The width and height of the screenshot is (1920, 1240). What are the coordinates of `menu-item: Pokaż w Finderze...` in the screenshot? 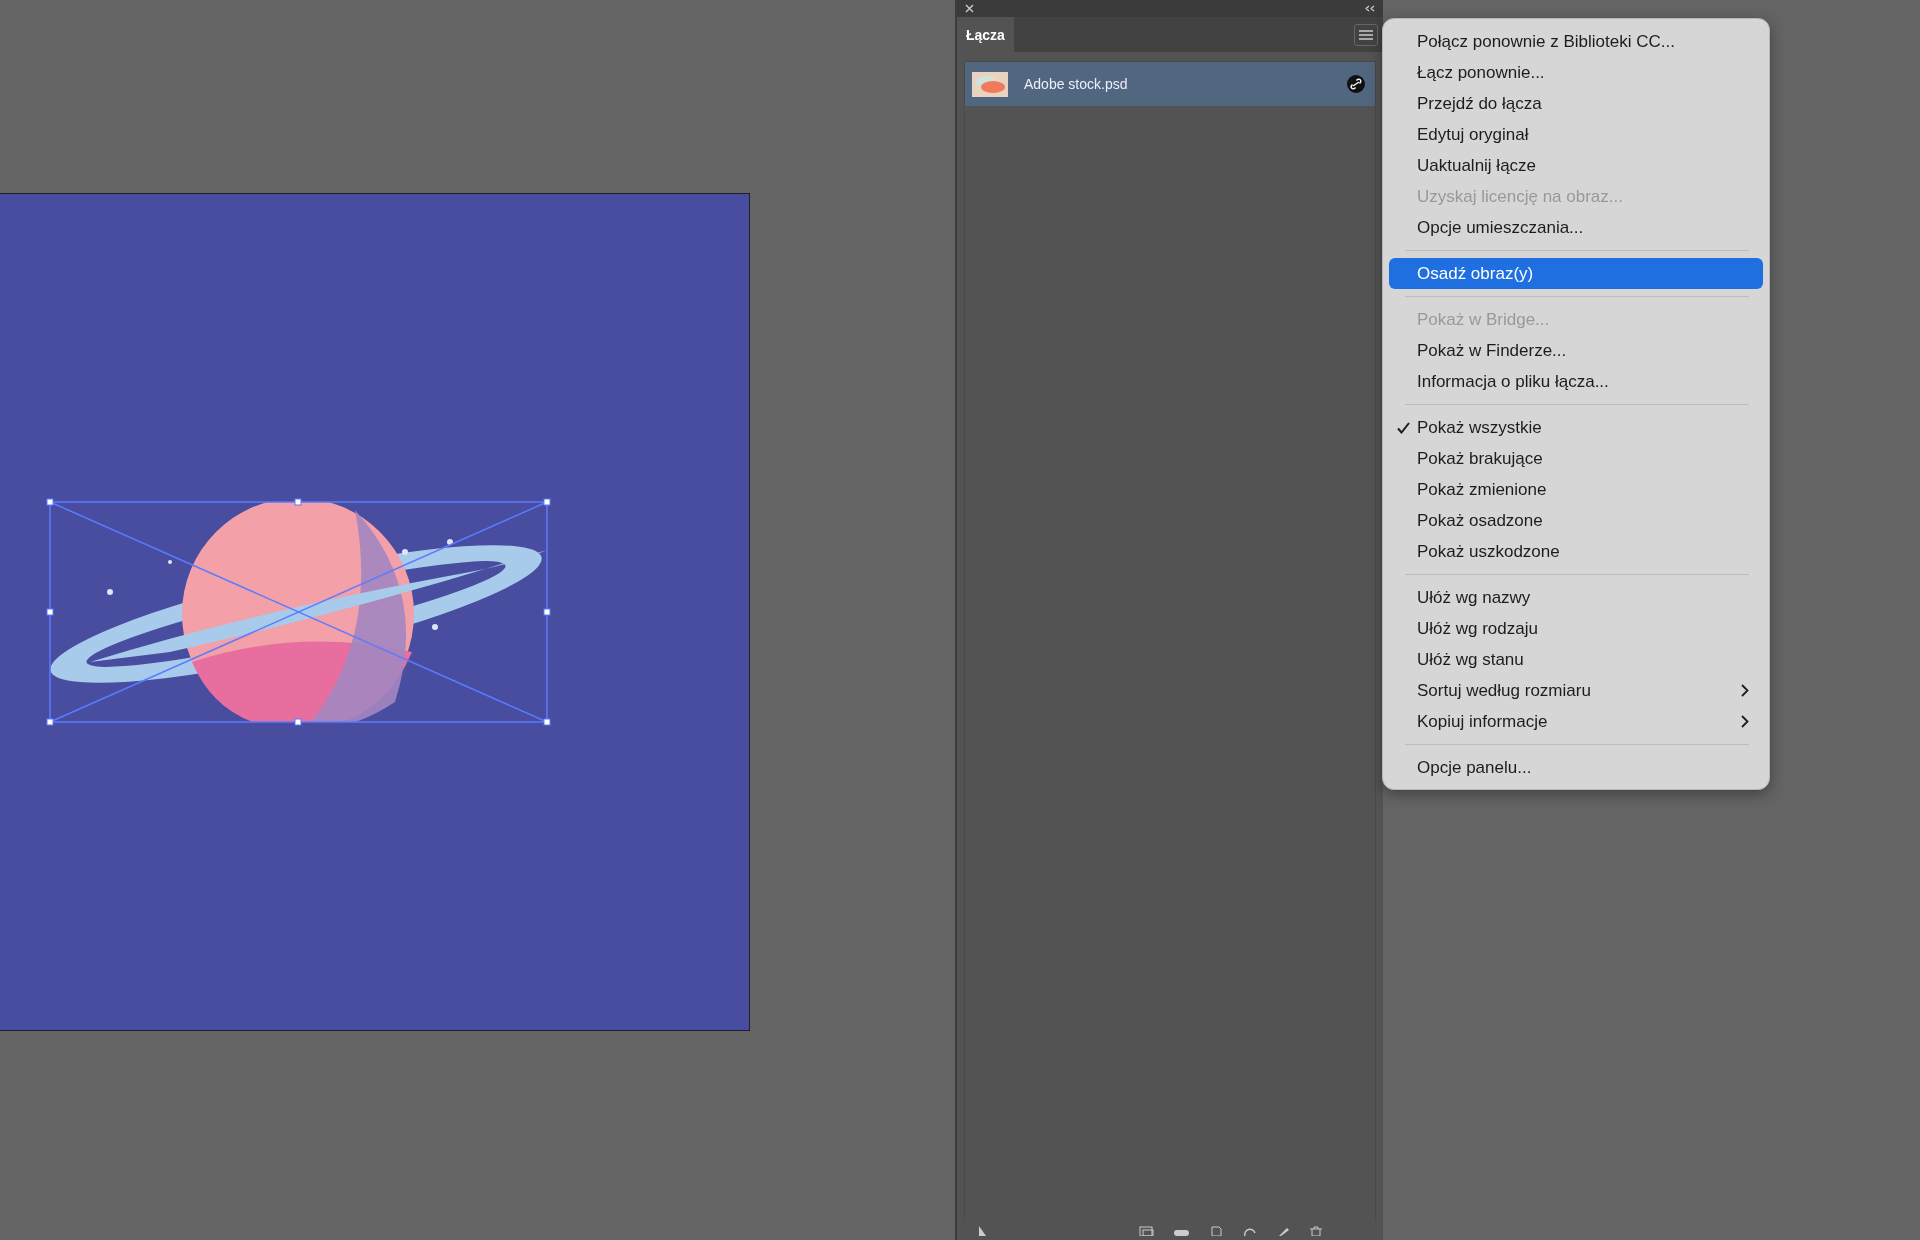 It's located at (1576, 350).